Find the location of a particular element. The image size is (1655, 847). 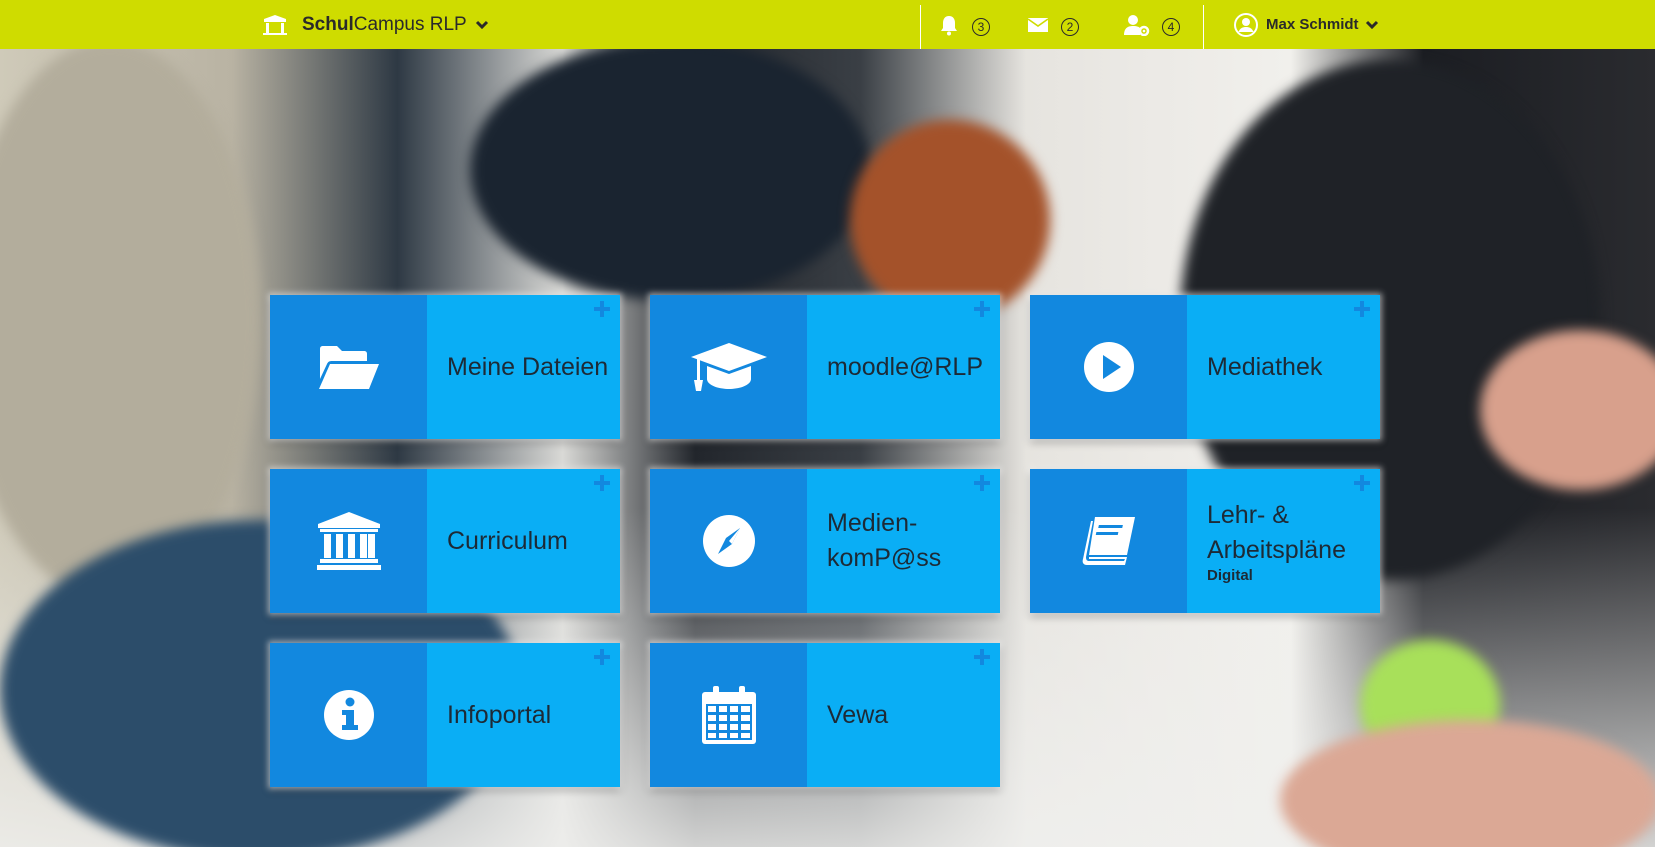

play-circle-icon is located at coordinates (1108, 367).